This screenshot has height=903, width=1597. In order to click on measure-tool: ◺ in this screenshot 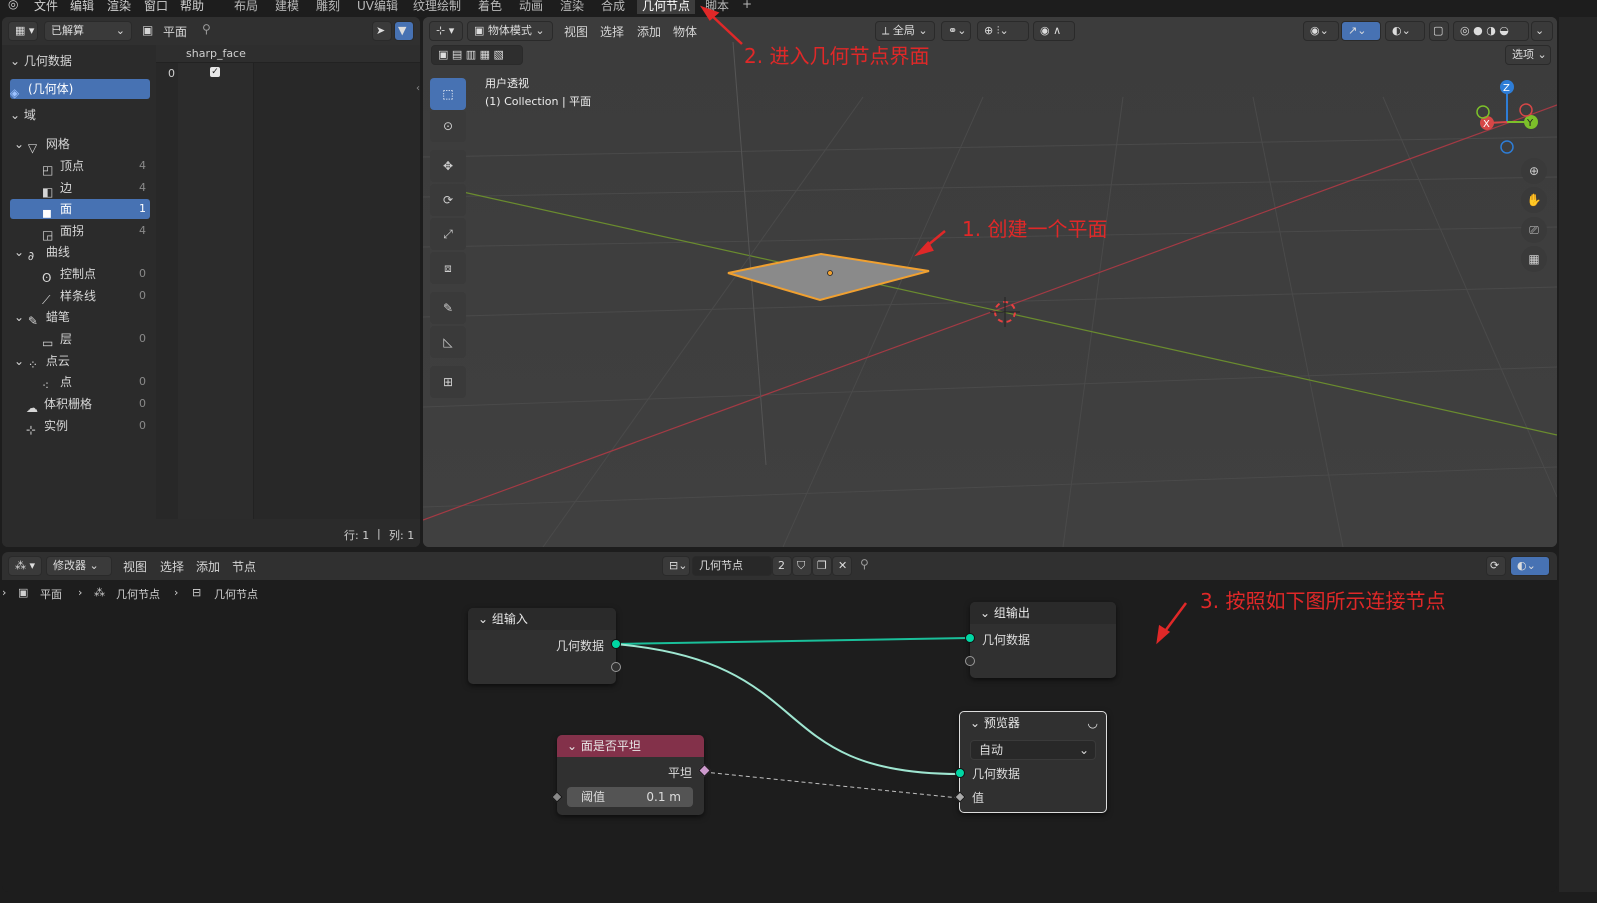, I will do `click(448, 342)`.